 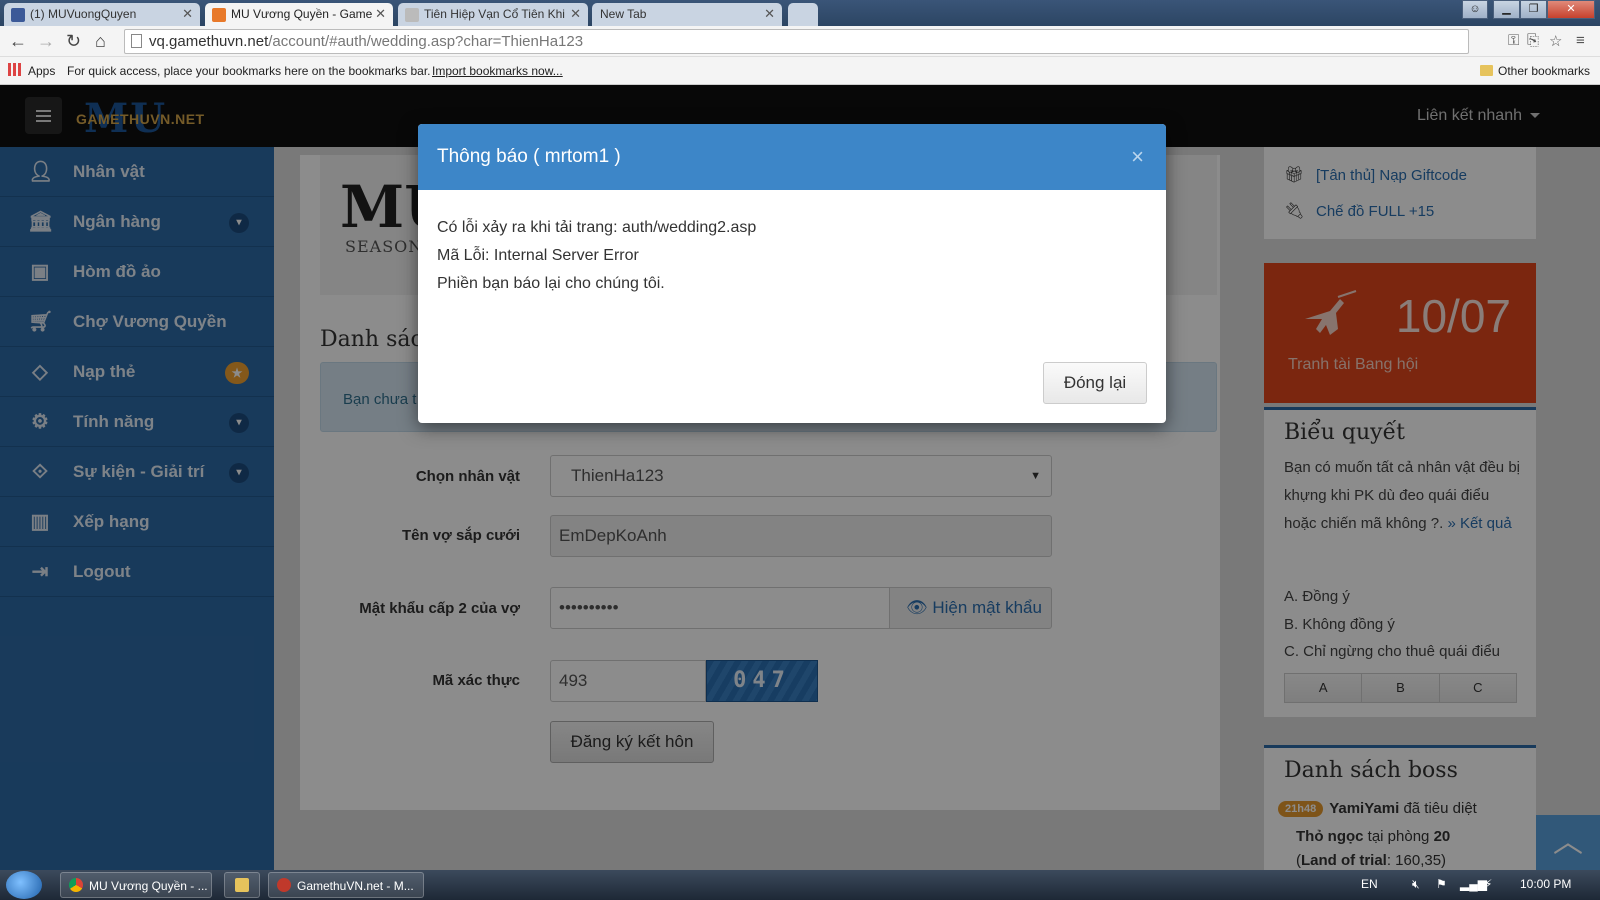 What do you see at coordinates (302, 14) in the screenshot?
I see `tab-label: MU Vương Quyền - Game` at bounding box center [302, 14].